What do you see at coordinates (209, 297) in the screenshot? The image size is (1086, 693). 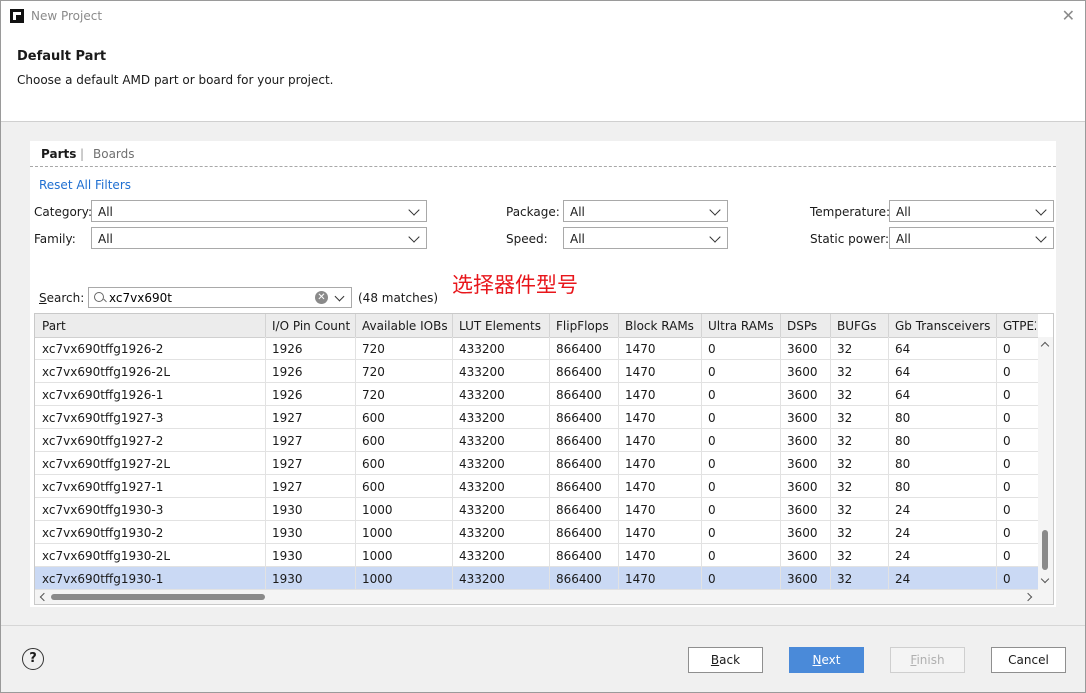 I see `search-input` at bounding box center [209, 297].